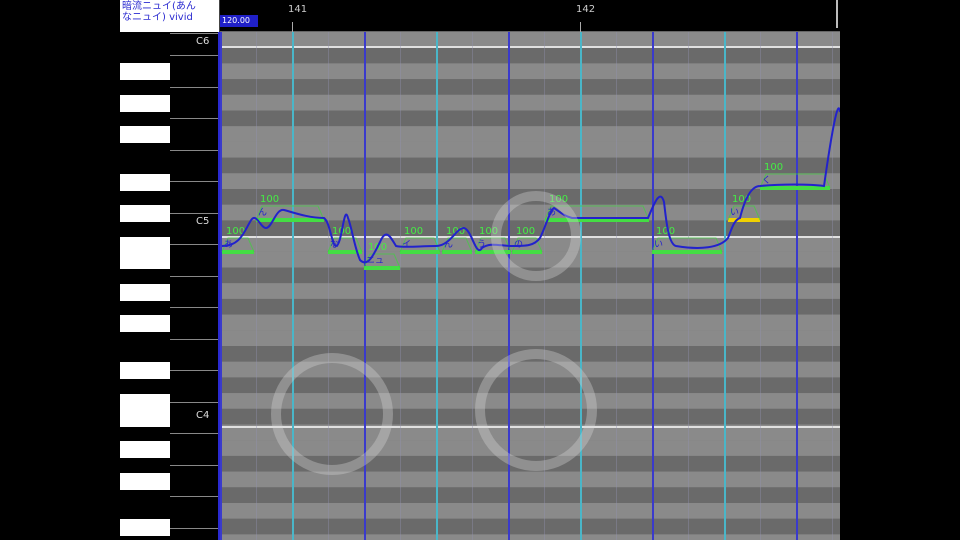 This screenshot has height=540, width=960. I want to click on lyric-label: イ, so click(406, 245).